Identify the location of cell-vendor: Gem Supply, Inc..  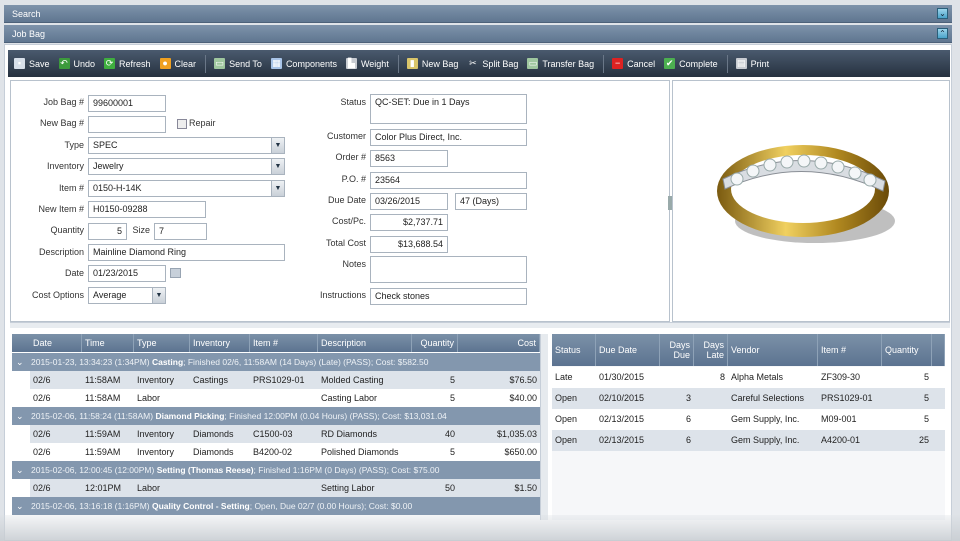
(765, 440).